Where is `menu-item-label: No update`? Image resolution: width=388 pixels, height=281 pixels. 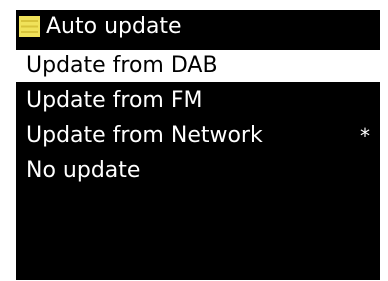
menu-item-label: No update is located at coordinates (83, 170).